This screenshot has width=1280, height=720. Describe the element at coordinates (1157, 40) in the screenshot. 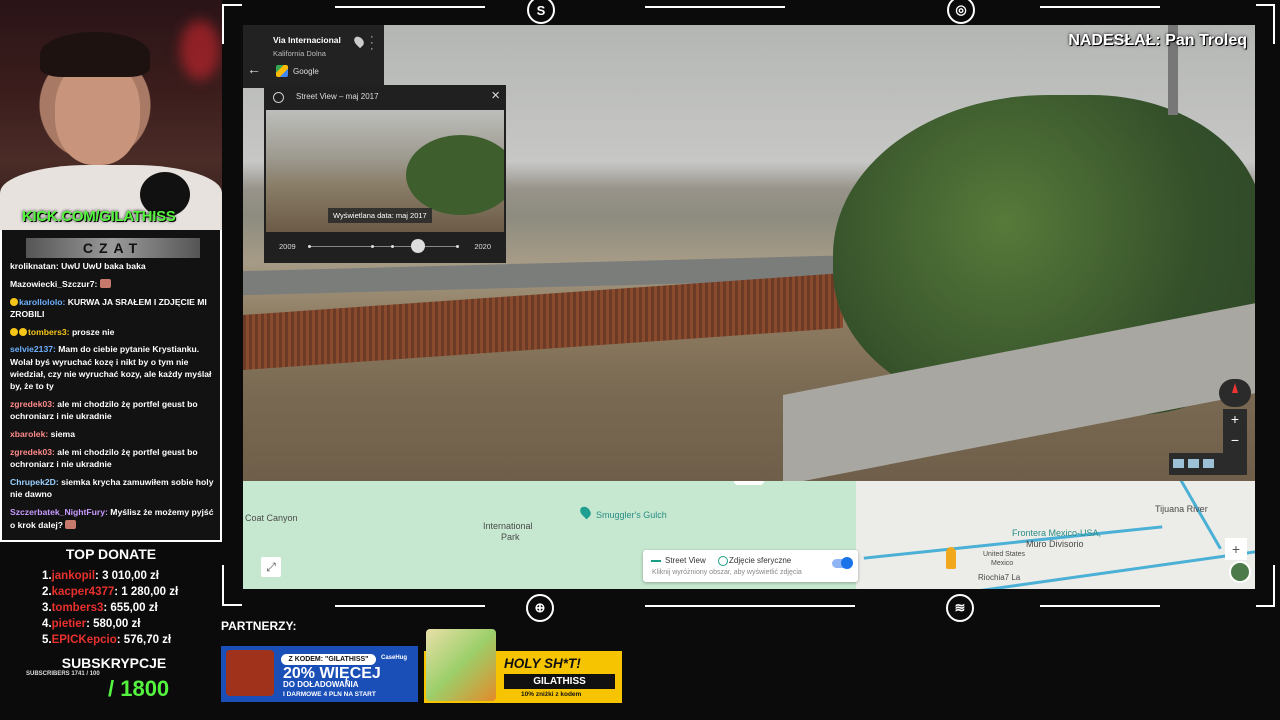

I see `submission-credit: NADESŁAŁ: Pan Troleq` at that location.